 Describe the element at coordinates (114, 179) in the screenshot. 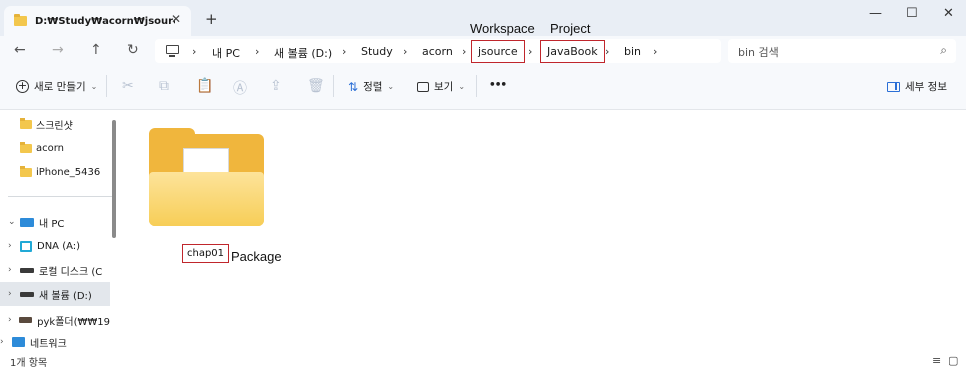

I see `sidebar-scrollbar` at that location.